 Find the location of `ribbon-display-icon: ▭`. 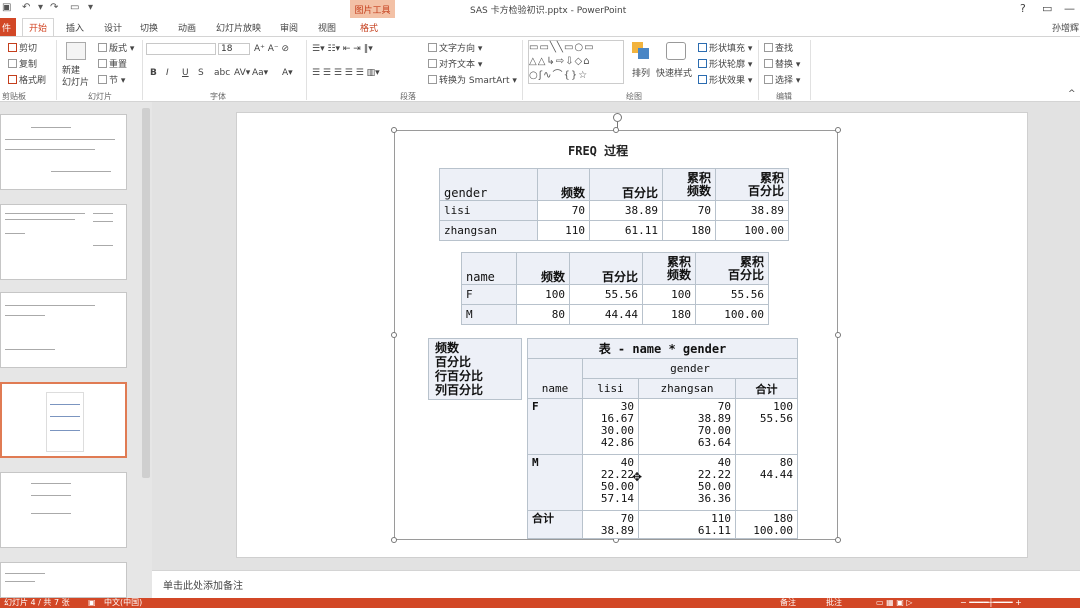

ribbon-display-icon: ▭ is located at coordinates (1047, 8).